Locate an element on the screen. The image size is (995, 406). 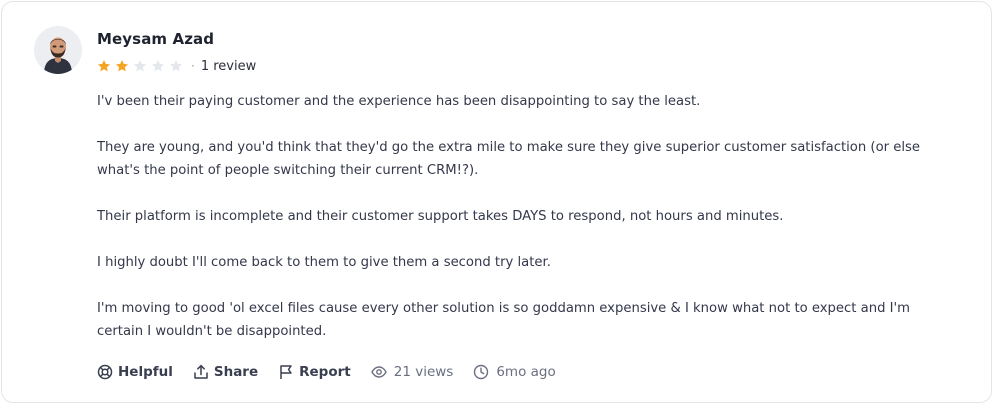
flag-icon is located at coordinates (286, 372).